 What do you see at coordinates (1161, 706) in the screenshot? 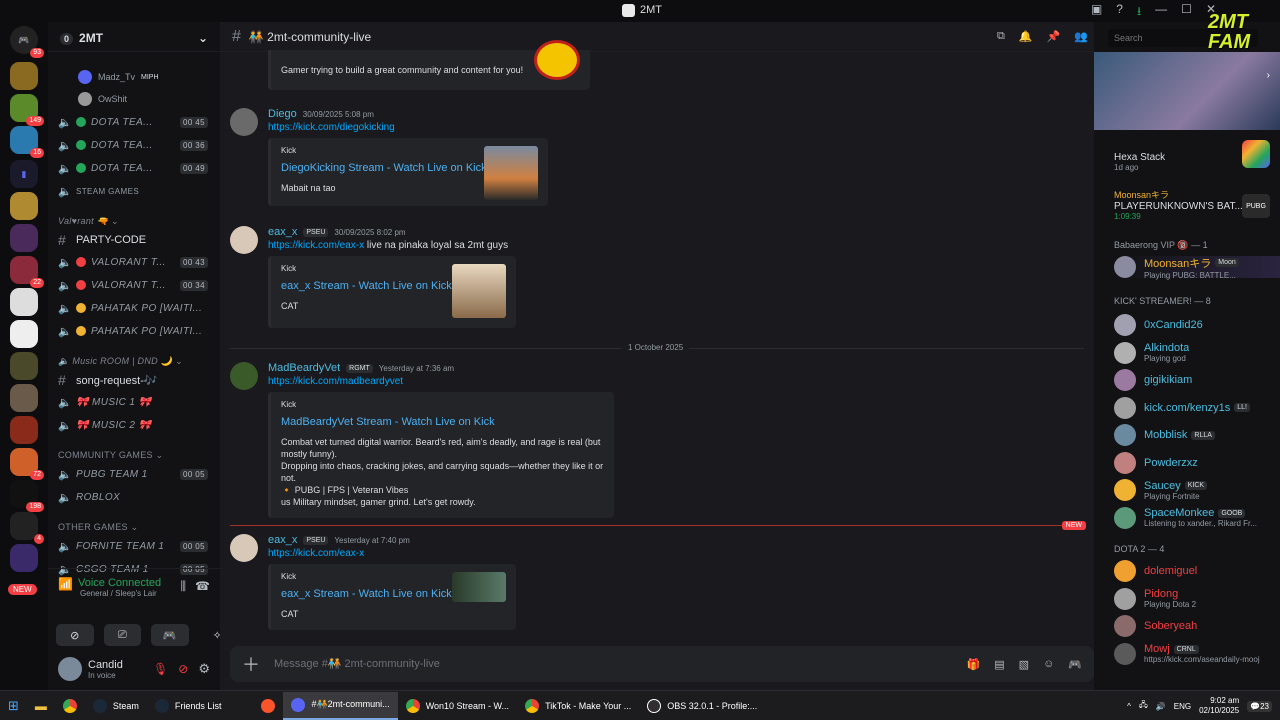
I see `volume-icon: 🔊` at bounding box center [1161, 706].